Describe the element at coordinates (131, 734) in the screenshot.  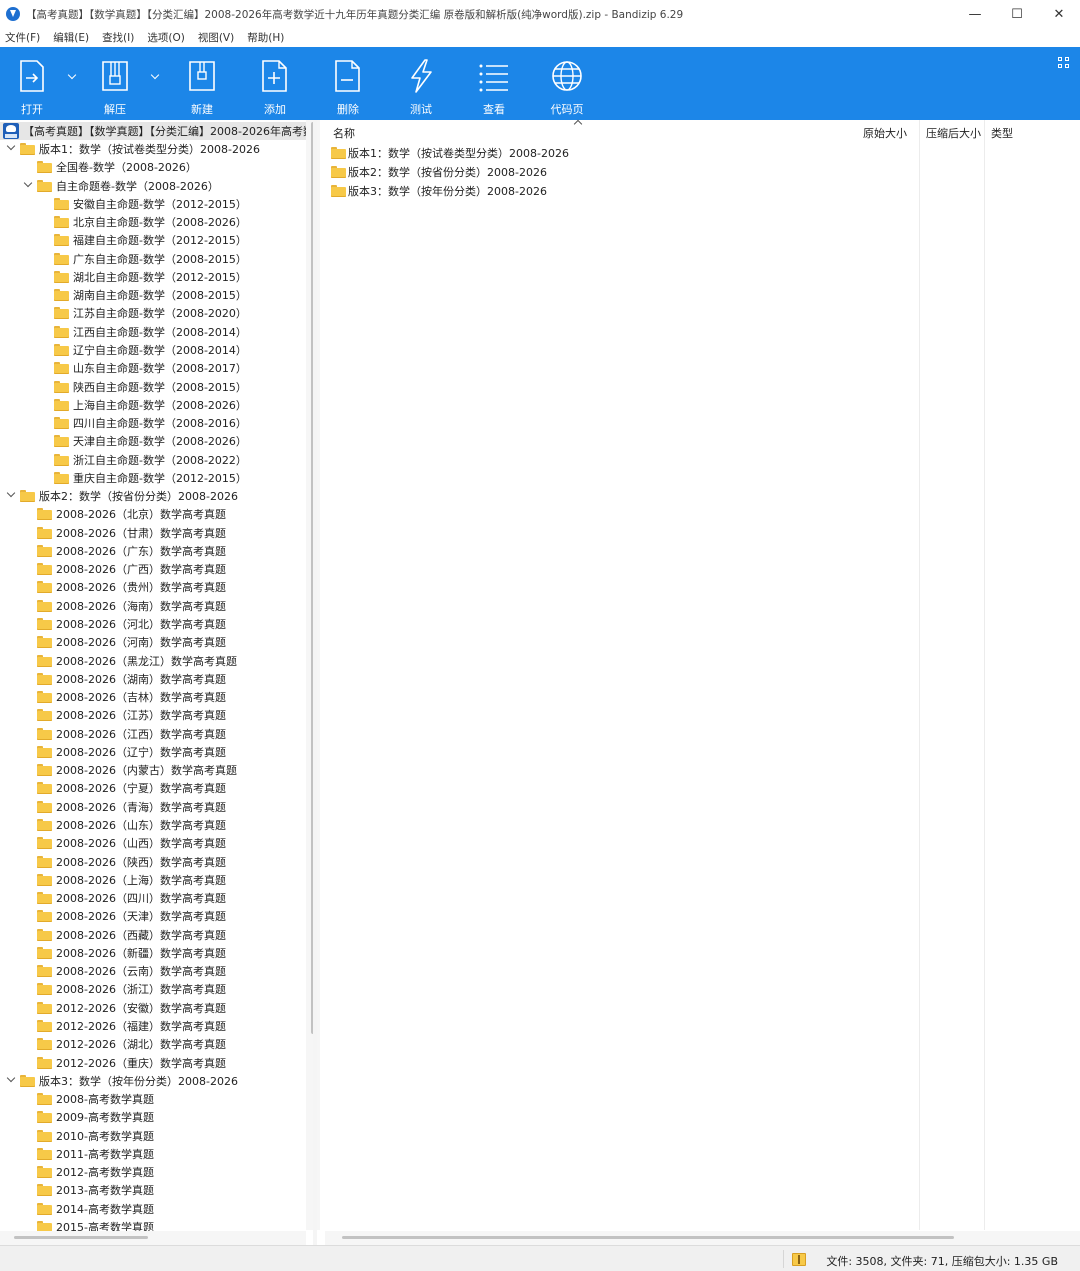
I see `tree-folder-item: 2008-2026（江西）数学高考真题` at that location.